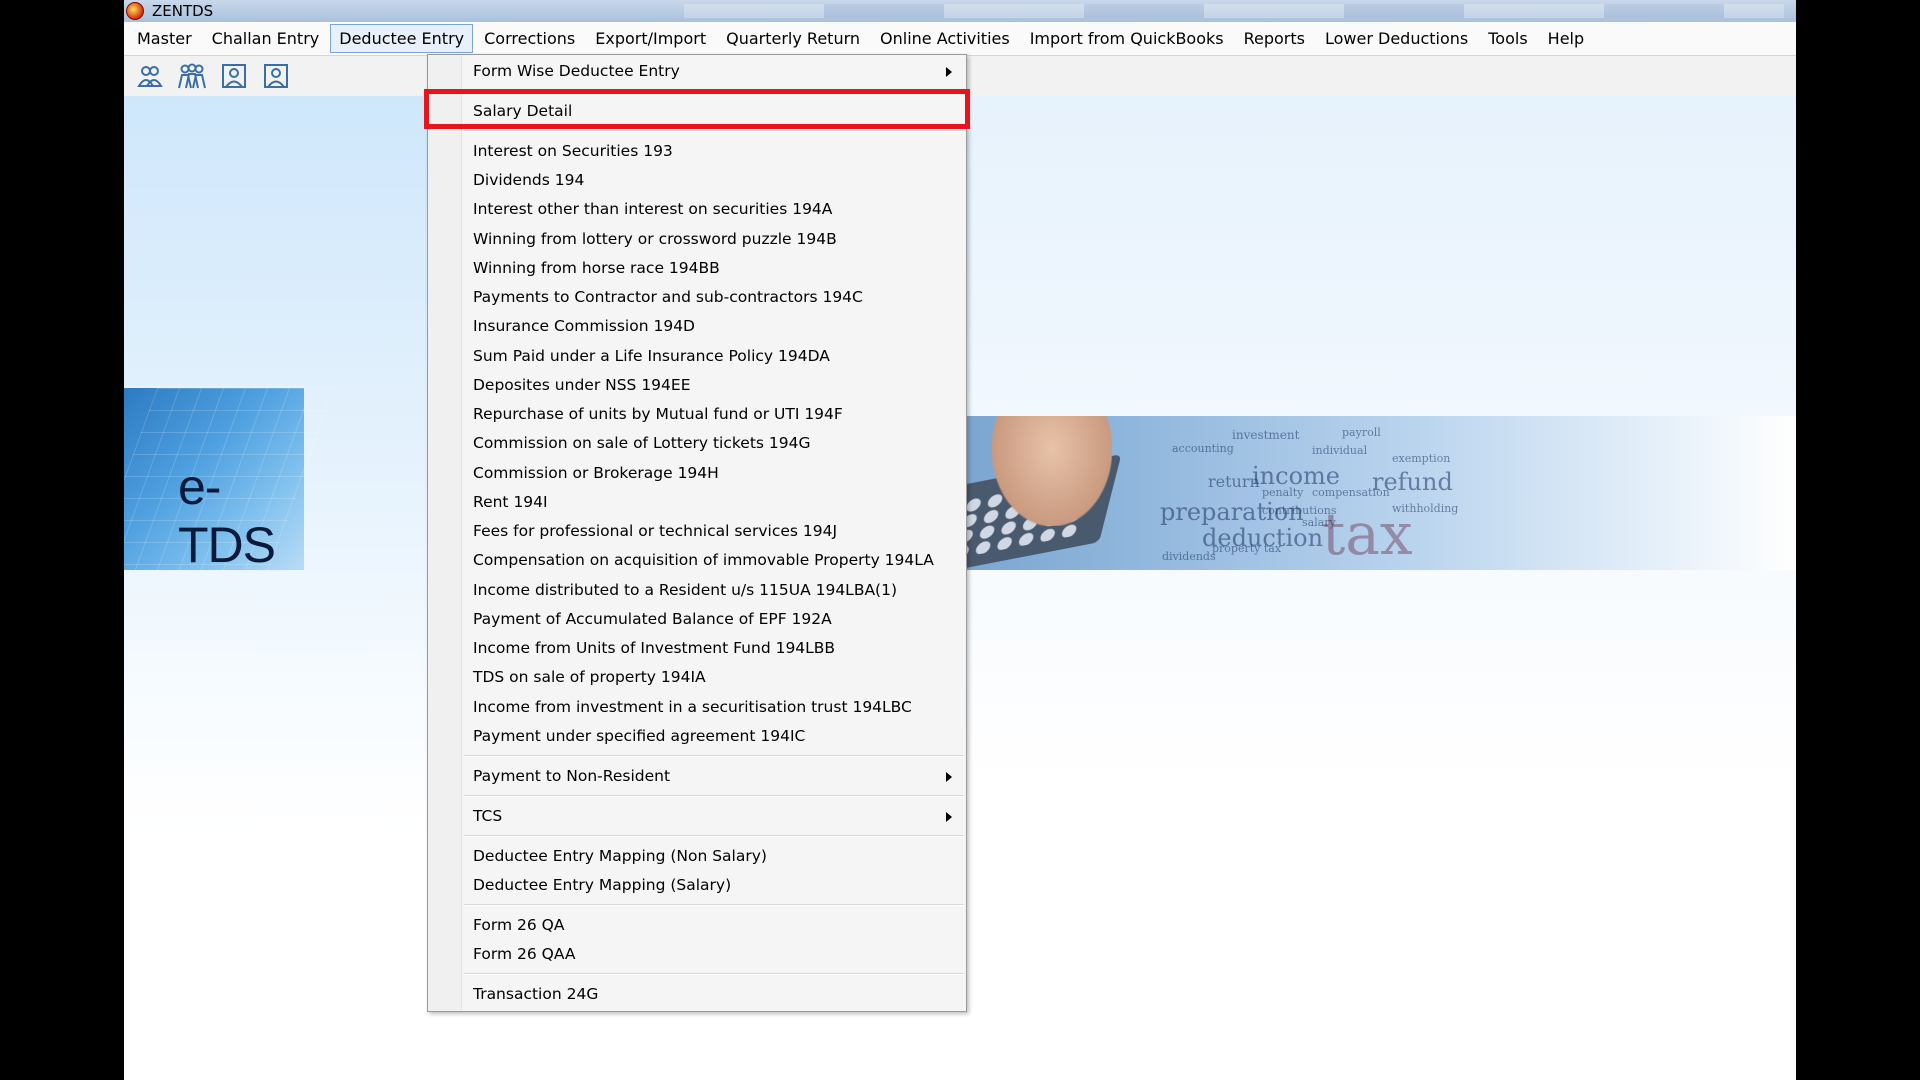  I want to click on menu-lower-deductions: Lower Deductions, so click(1396, 38).